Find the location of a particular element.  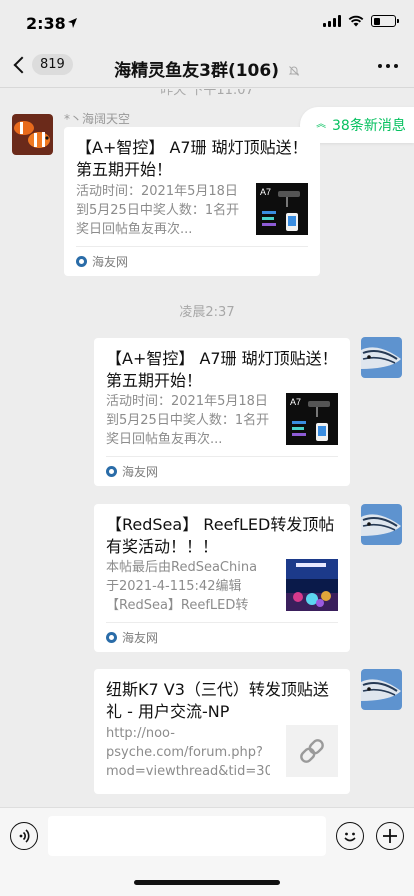

location-arrow-icon is located at coordinates (72, 23).